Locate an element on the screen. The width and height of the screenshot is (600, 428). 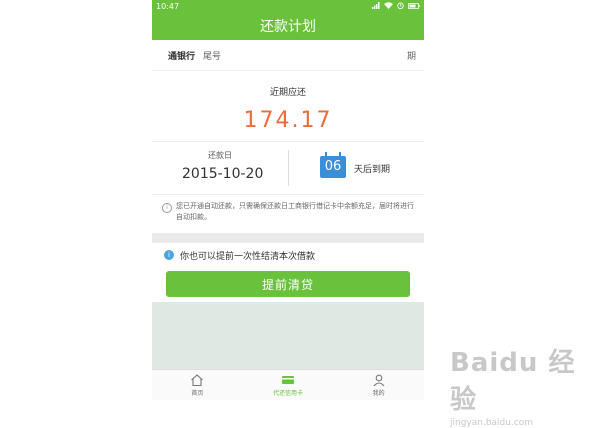
page-title: 还款计划 is located at coordinates (288, 27).